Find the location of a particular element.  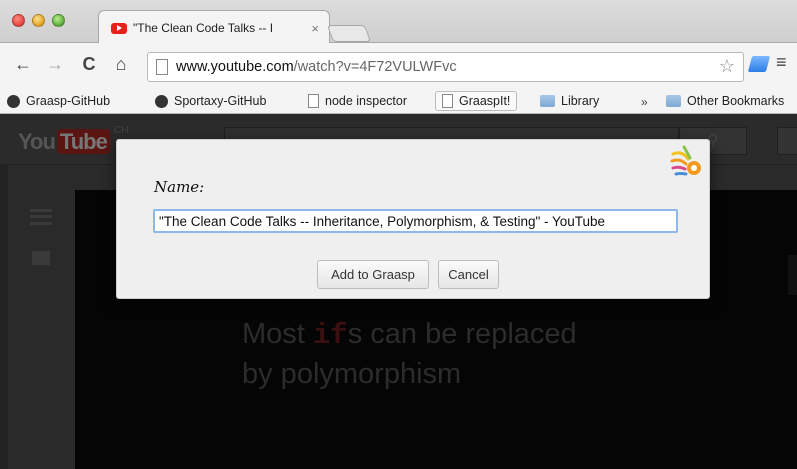

tab-youtube: "The Clean Code Talks -- I × is located at coordinates (214, 27).